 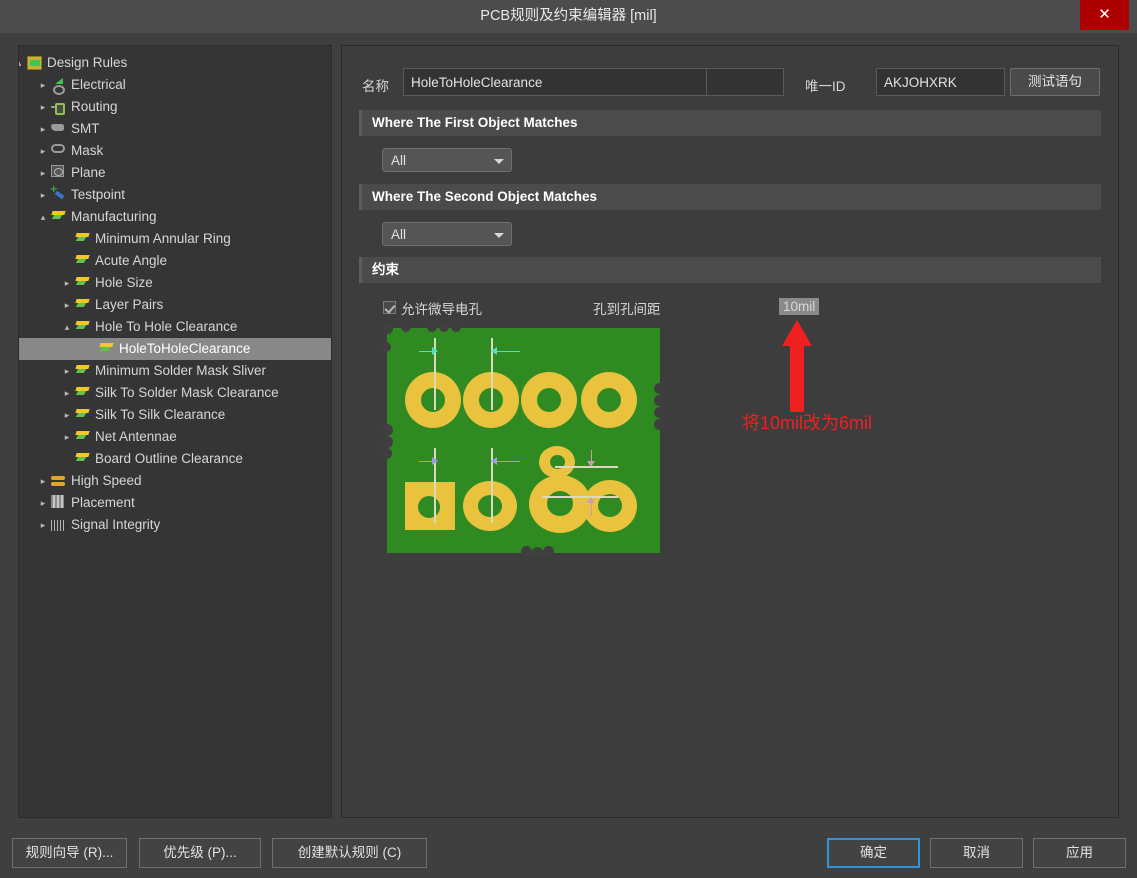 What do you see at coordinates (730, 123) in the screenshot?
I see `first-object-section-header: Where The First Object Matches` at bounding box center [730, 123].